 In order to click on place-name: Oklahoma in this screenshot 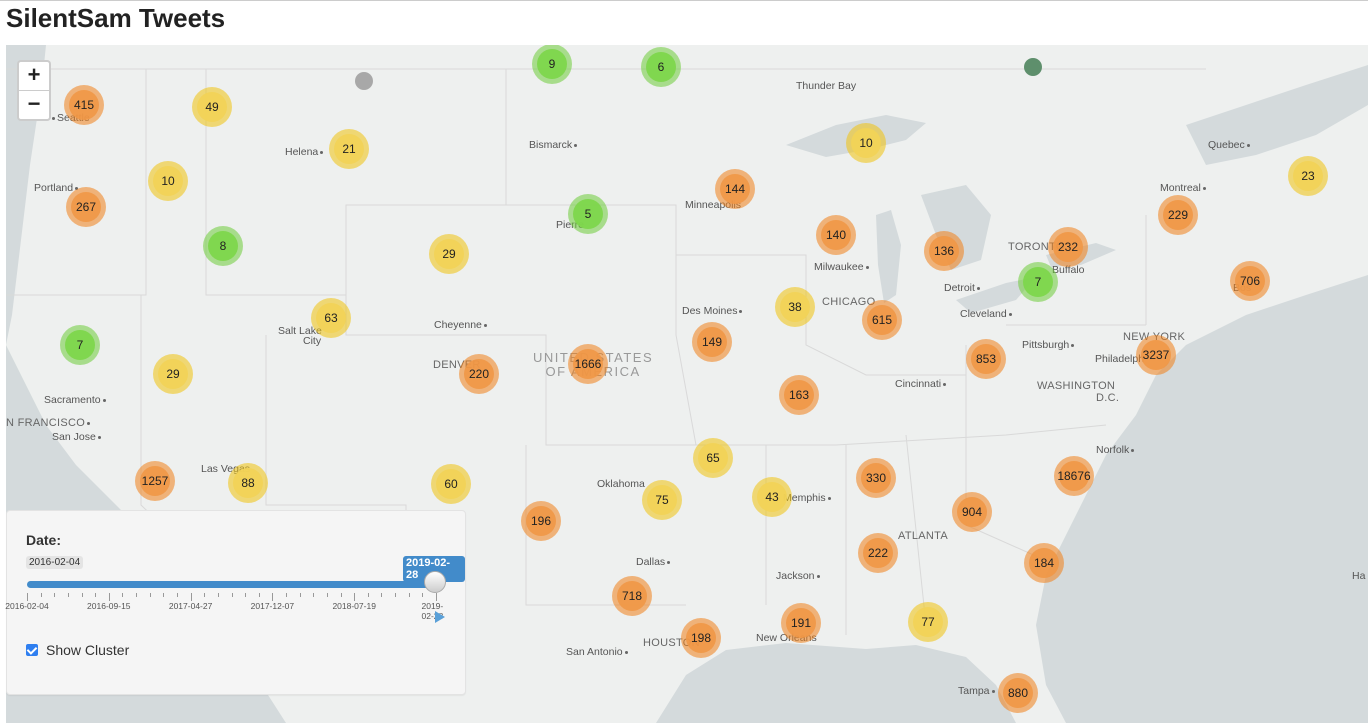, I will do `click(621, 484)`.